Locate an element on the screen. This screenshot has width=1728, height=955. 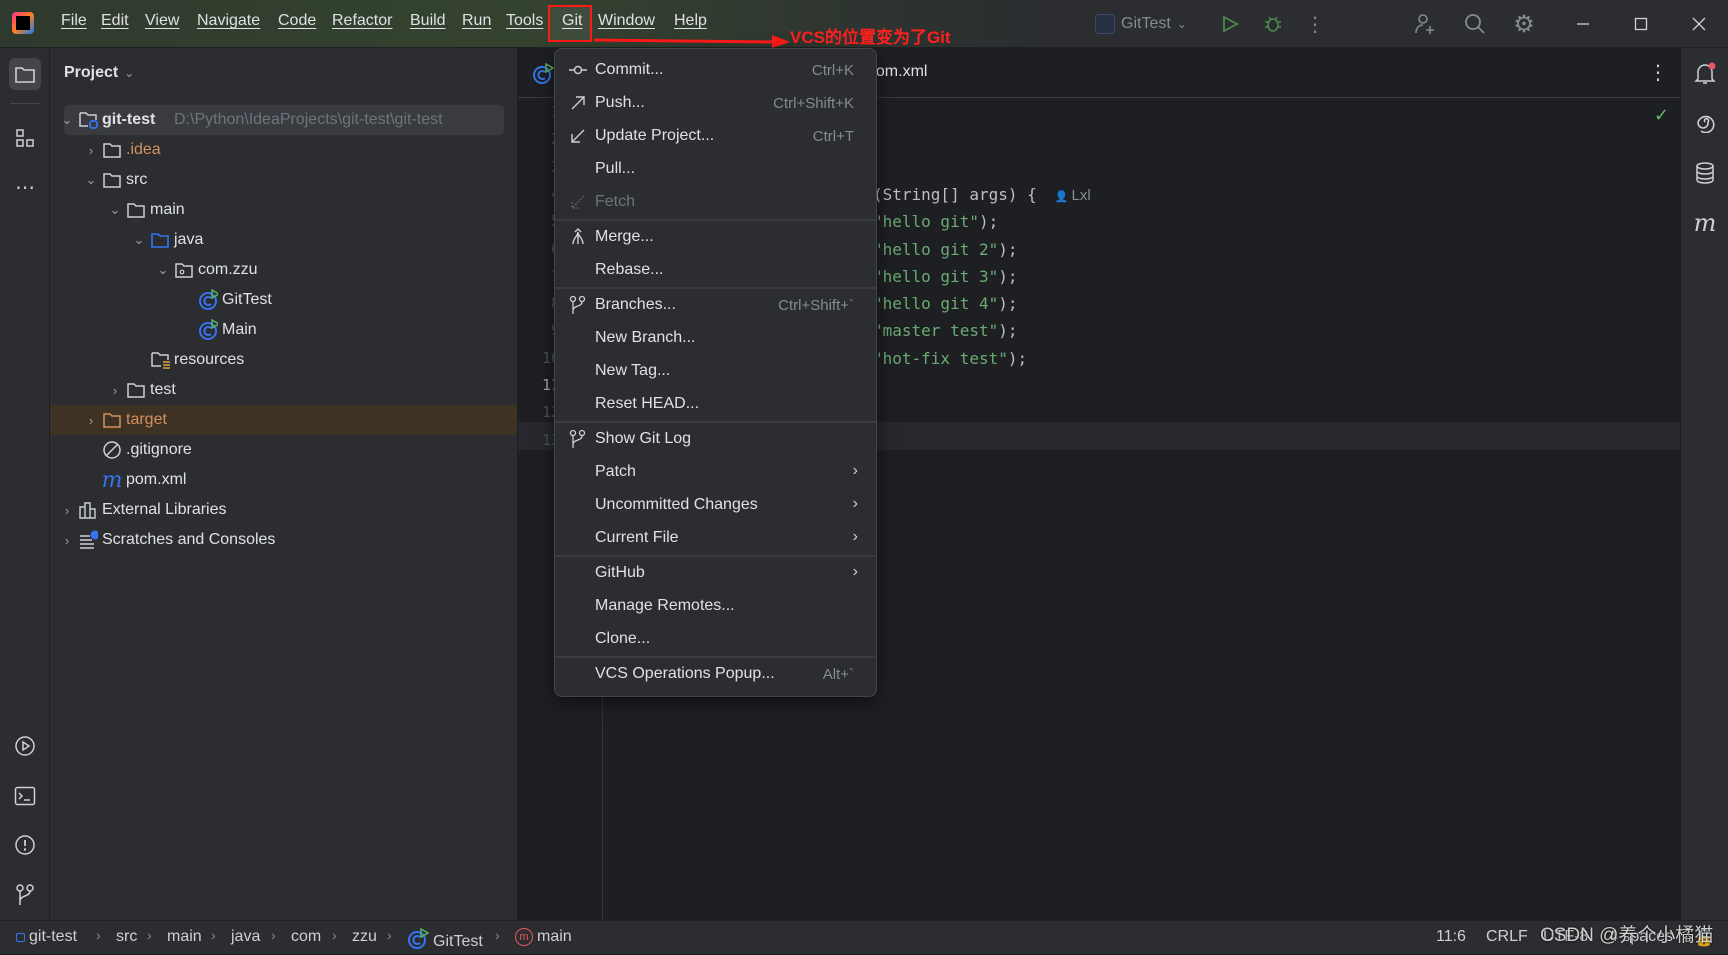
tree-item: › Scratches and Consoles is located at coordinates (283, 540).